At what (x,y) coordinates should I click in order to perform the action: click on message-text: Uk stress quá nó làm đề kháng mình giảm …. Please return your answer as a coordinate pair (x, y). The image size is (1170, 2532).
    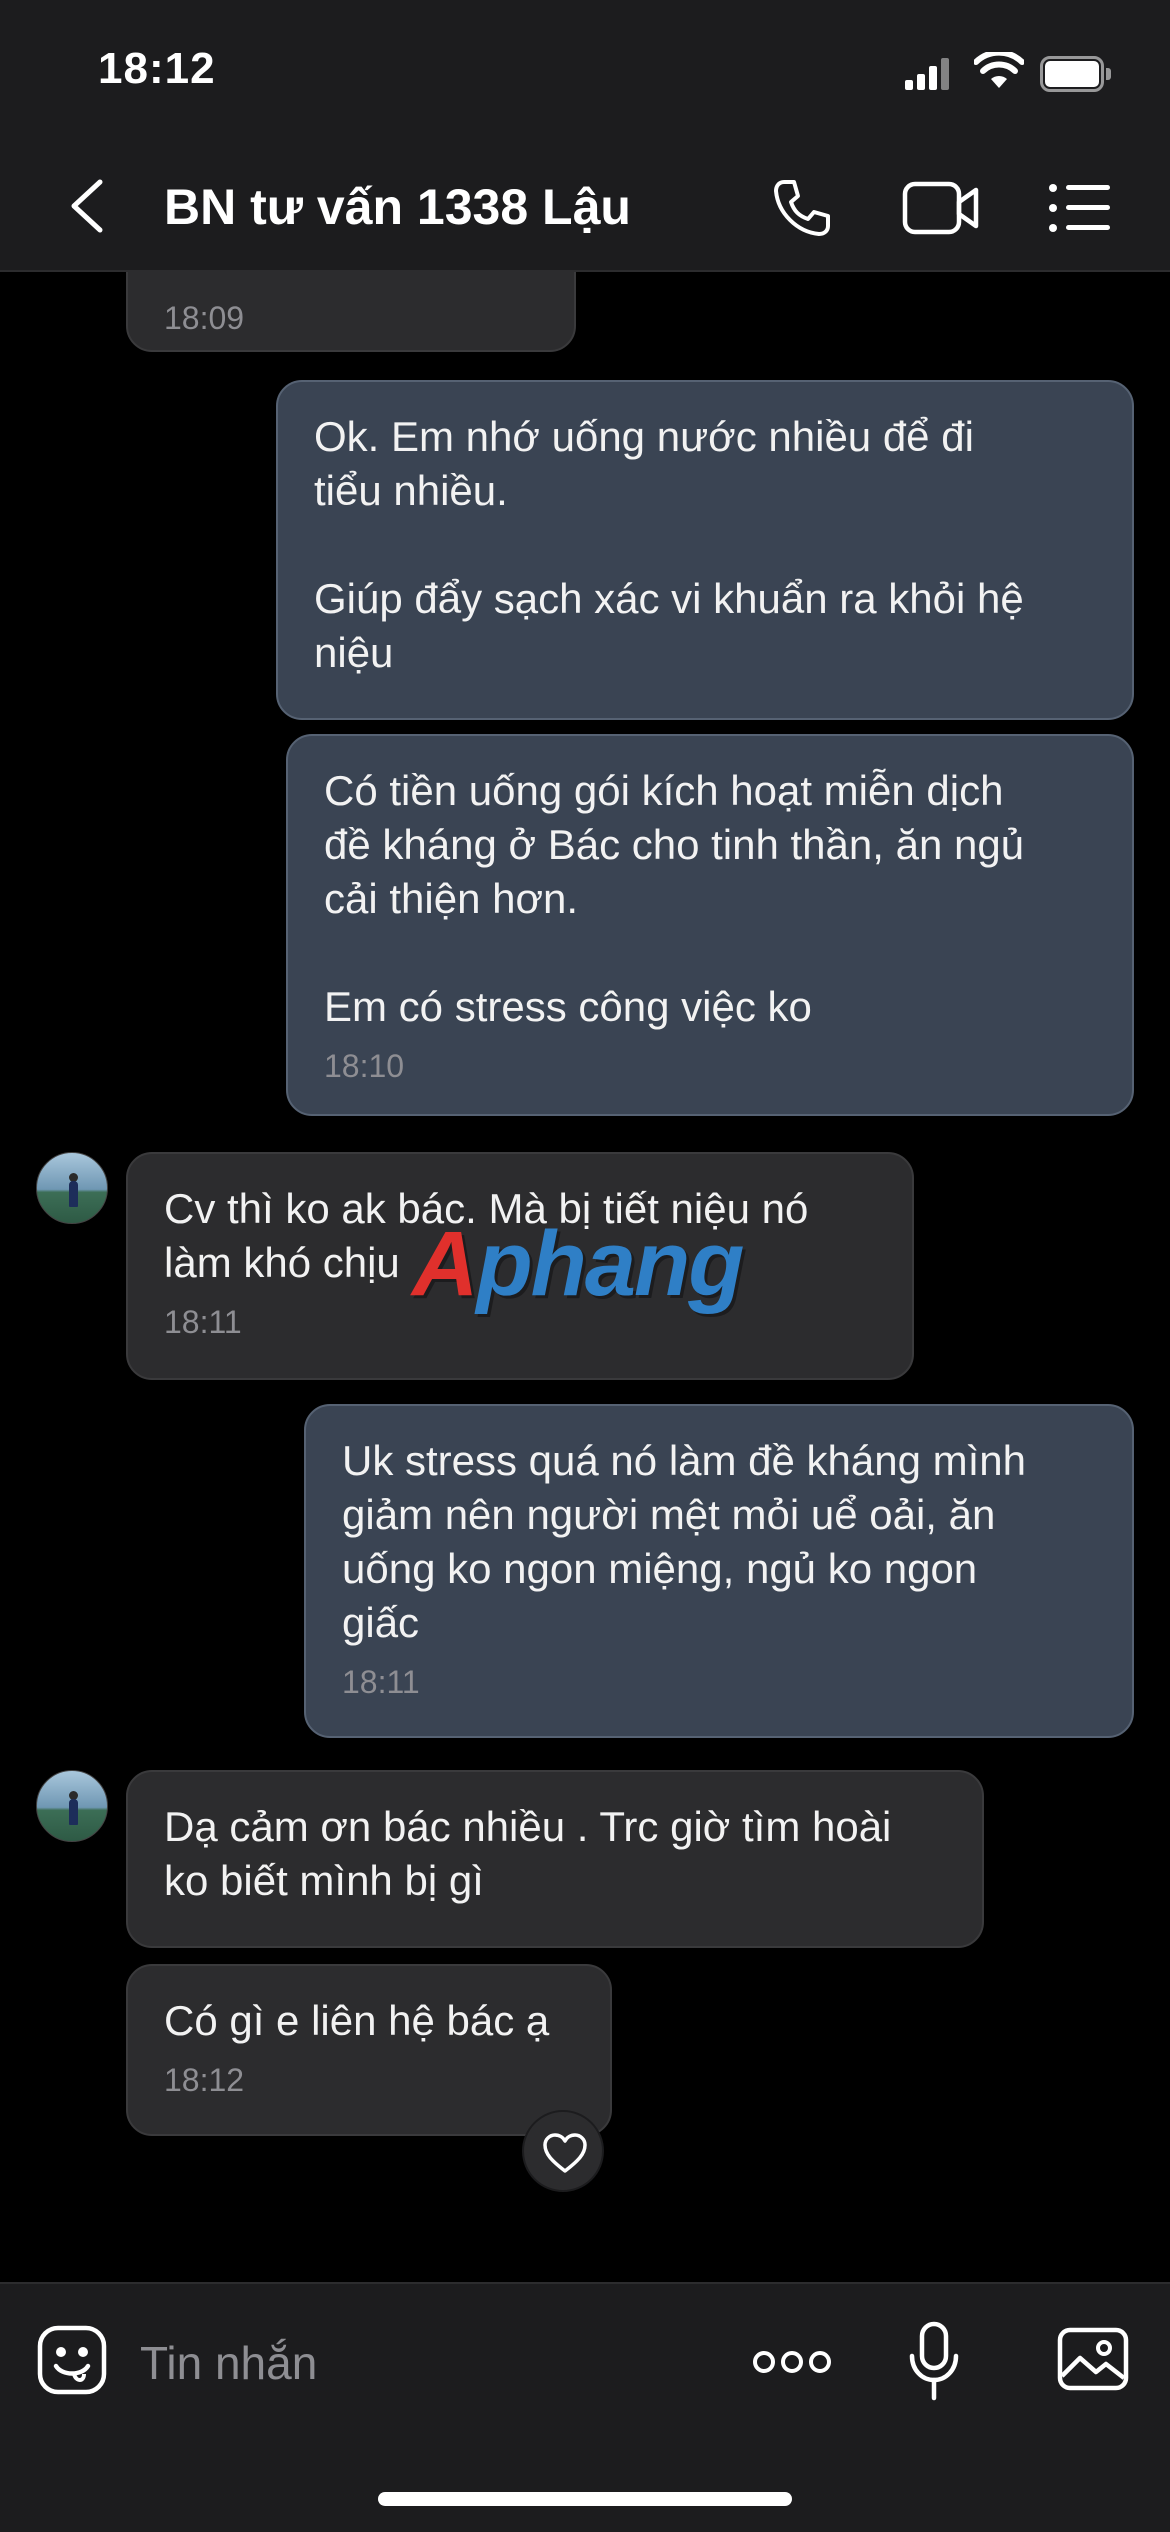
    Looking at the image, I should click on (684, 1541).